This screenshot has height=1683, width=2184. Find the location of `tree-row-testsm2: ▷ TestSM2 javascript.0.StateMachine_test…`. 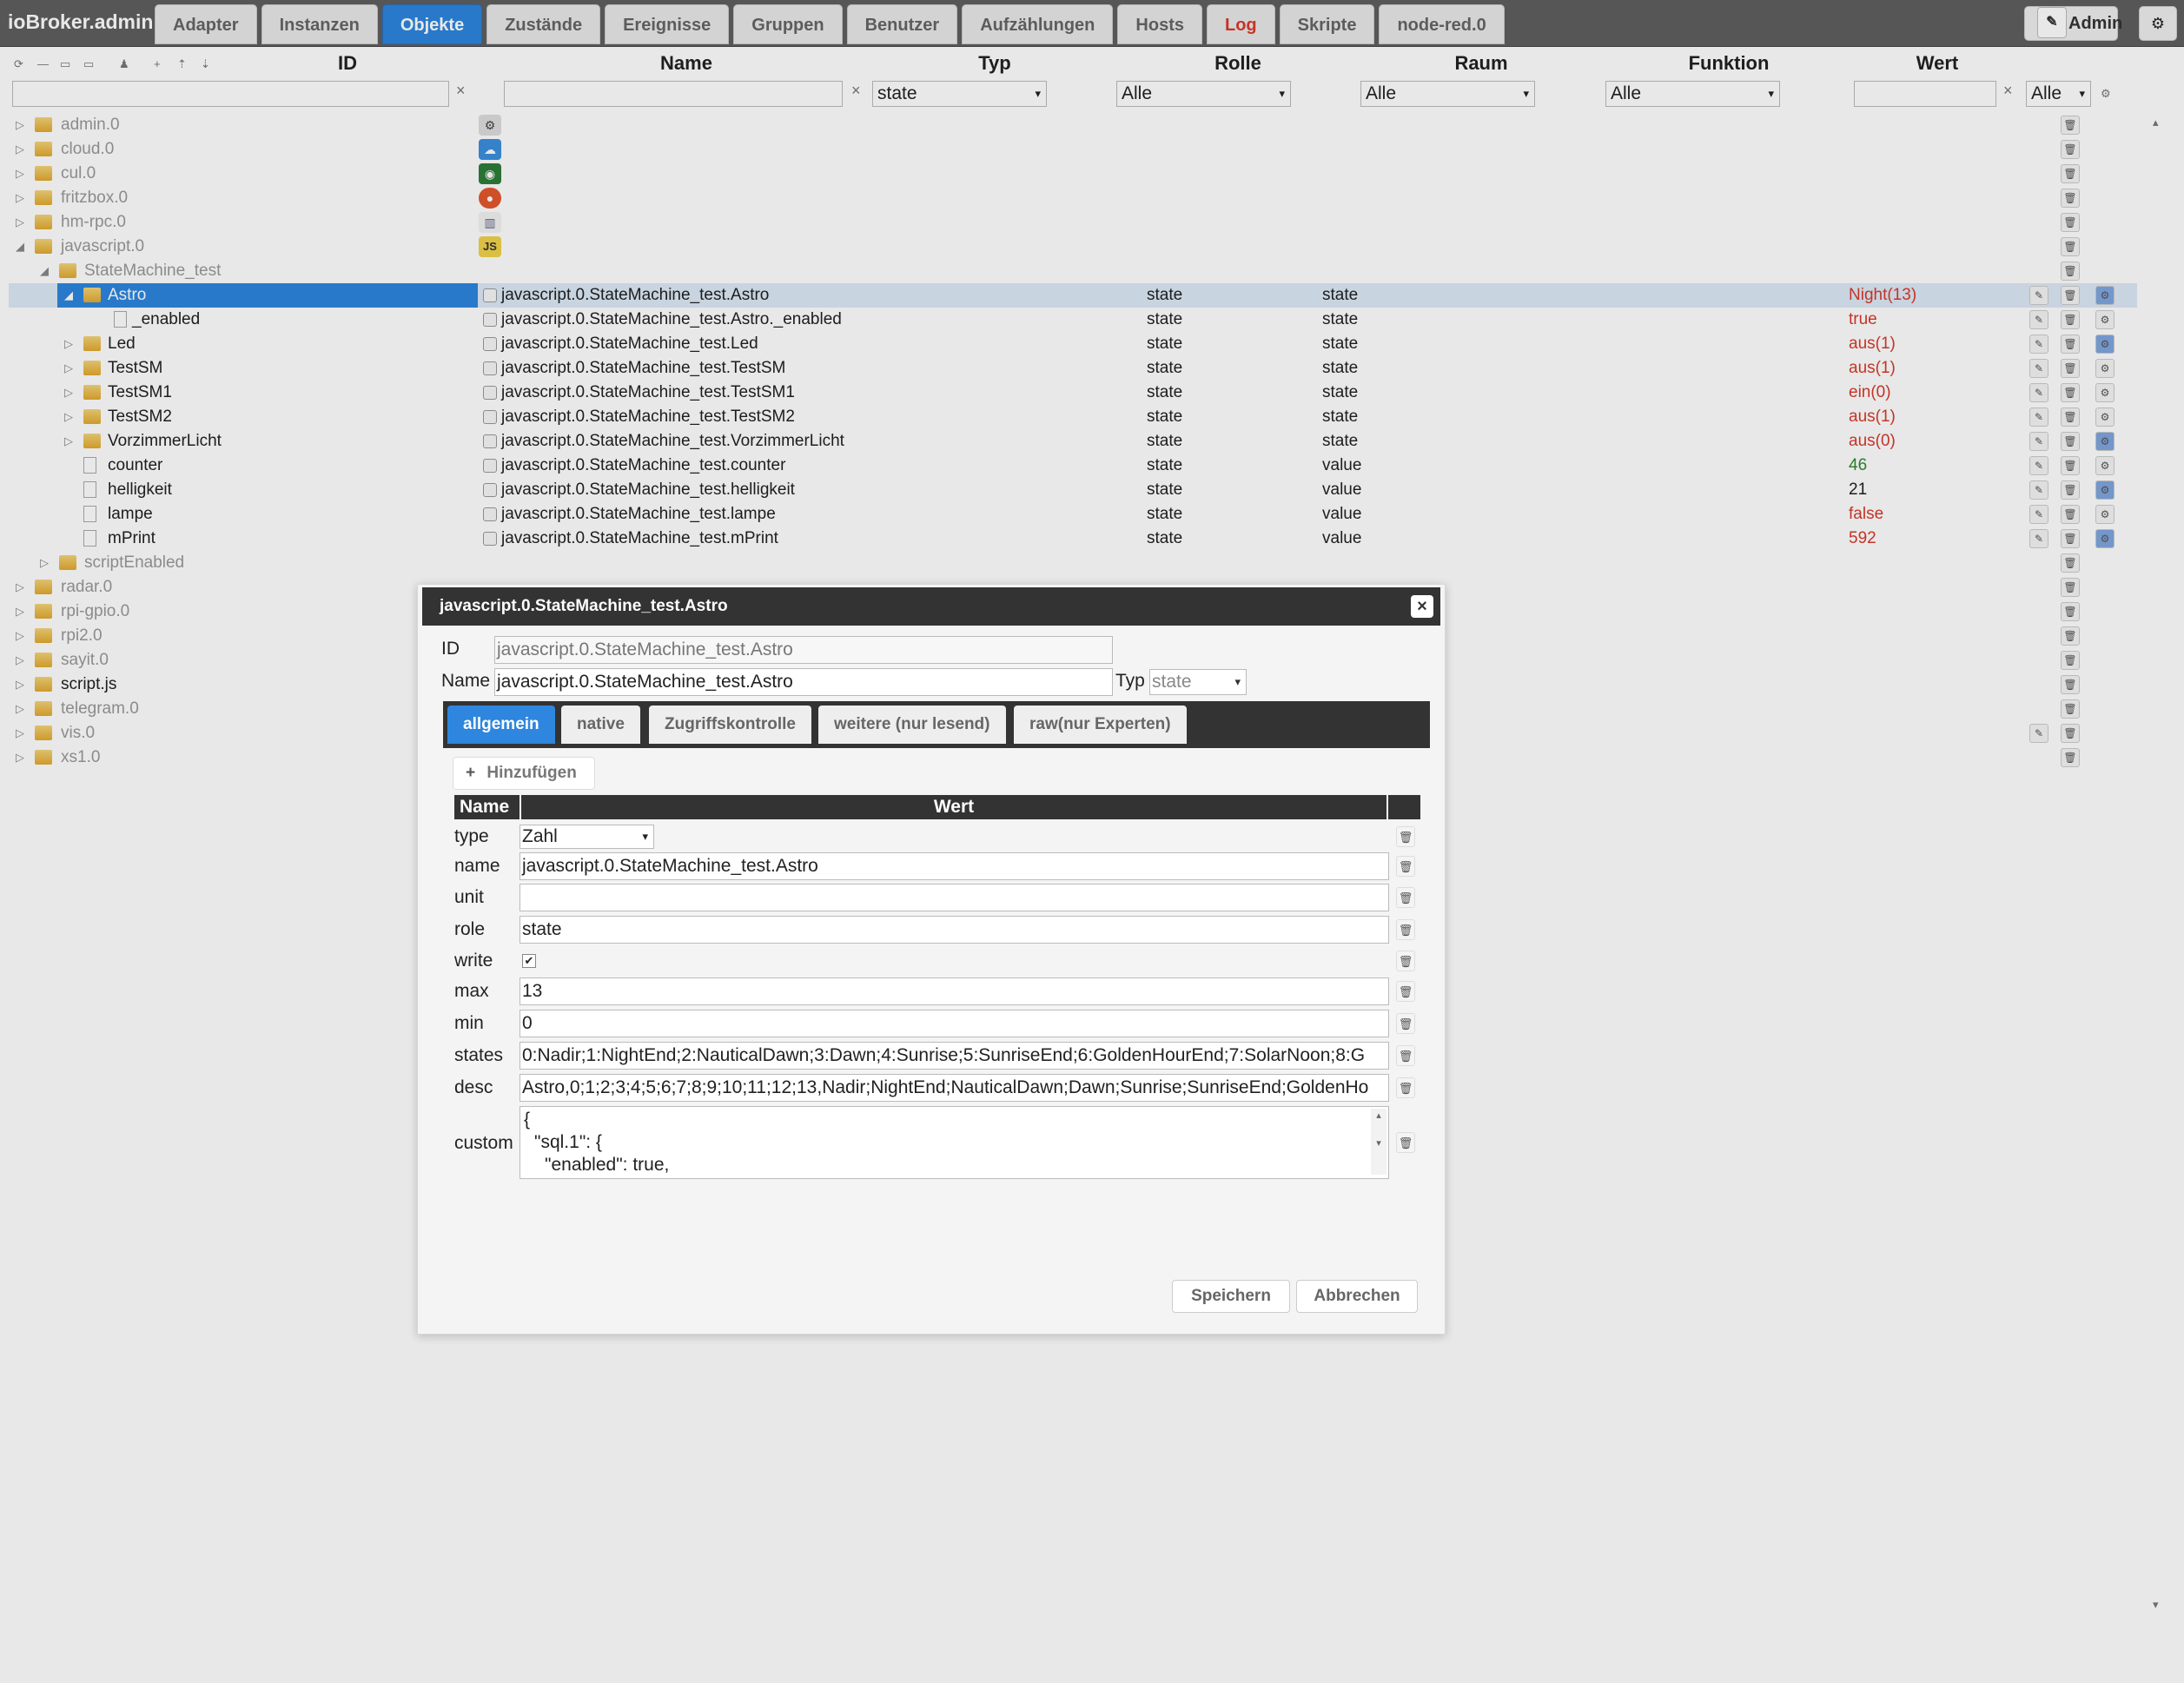

tree-row-testsm2: ▷ TestSM2 javascript.0.StateMachine_test… is located at coordinates (1068, 417).